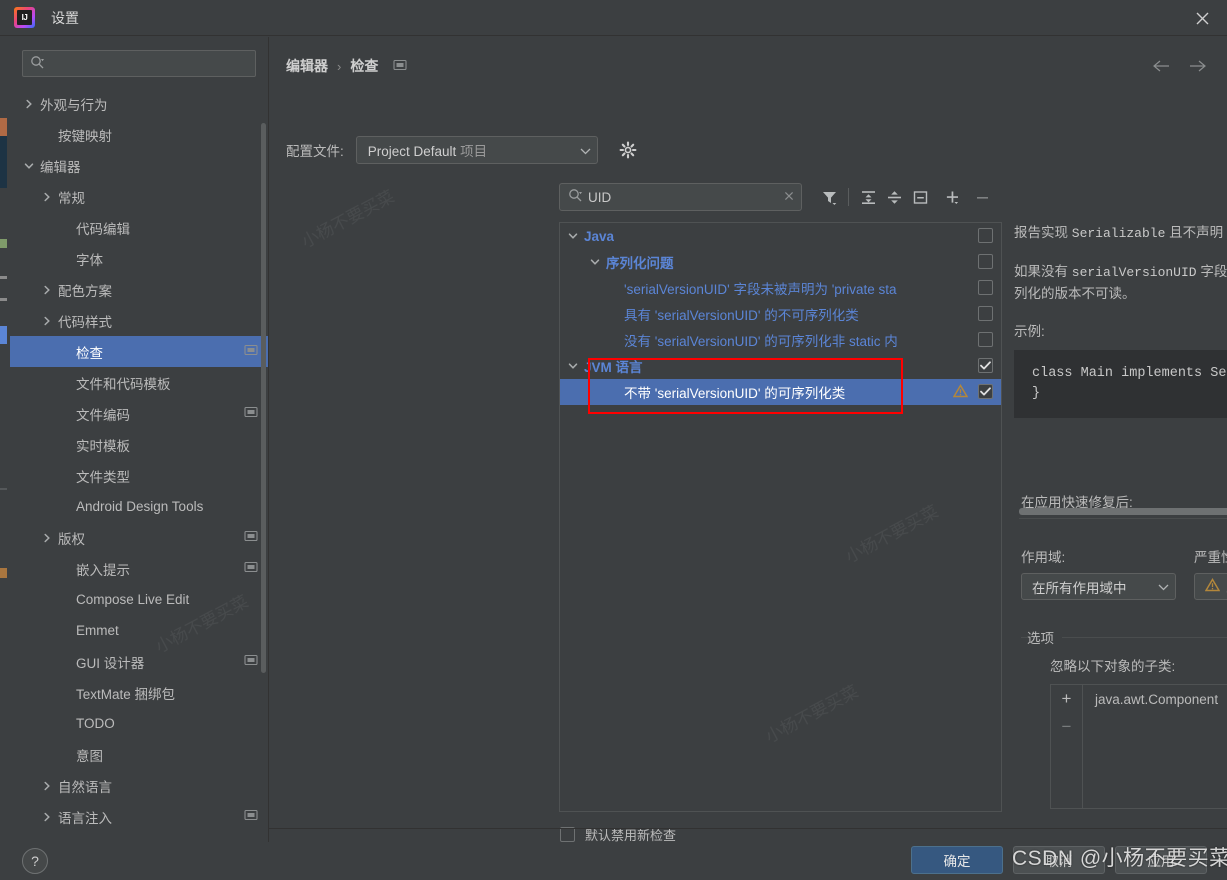 This screenshot has width=1227, height=880. What do you see at coordinates (139, 444) in the screenshot?
I see `sidebar-item-11: 实时模板` at bounding box center [139, 444].